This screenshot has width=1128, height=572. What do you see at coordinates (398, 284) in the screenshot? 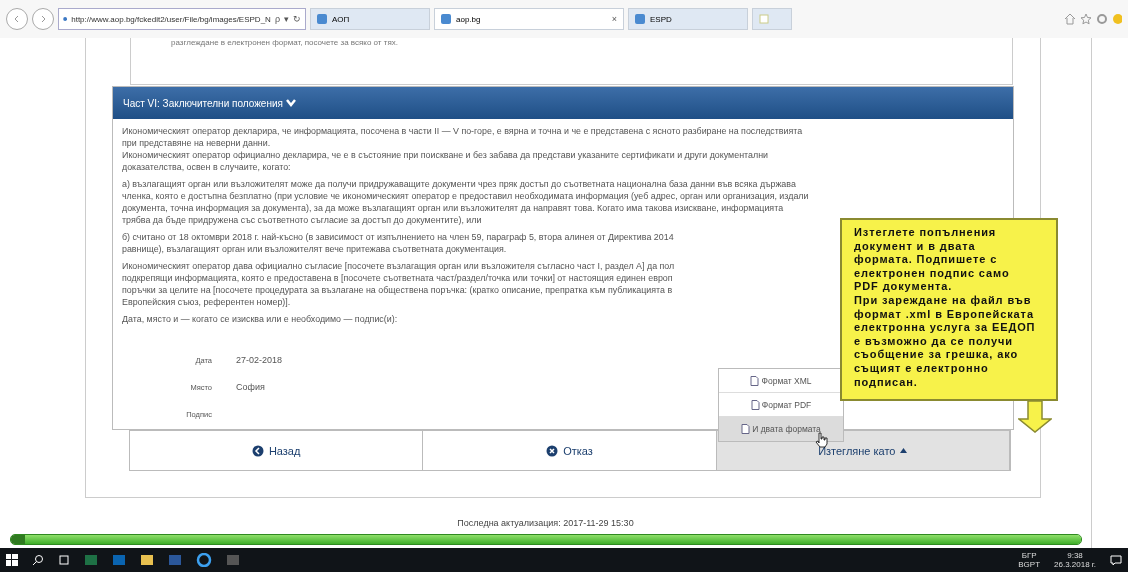
I see `paragraph: Икономическият оператор дава официално съгласие [посочете възлагащия орган или възложителя съгласно част I, раздел А] да пол подкрепящи информацията, която е предоставена в [посочете съответната част/раздел/точка или точки] от настоящия единен европ поръчки за целите на [посочете процедурата за възлагане на обществена поръчка: (кратко описание, препратка към публикацията в Европейския съюз, референтен номер)].` at bounding box center [398, 284].